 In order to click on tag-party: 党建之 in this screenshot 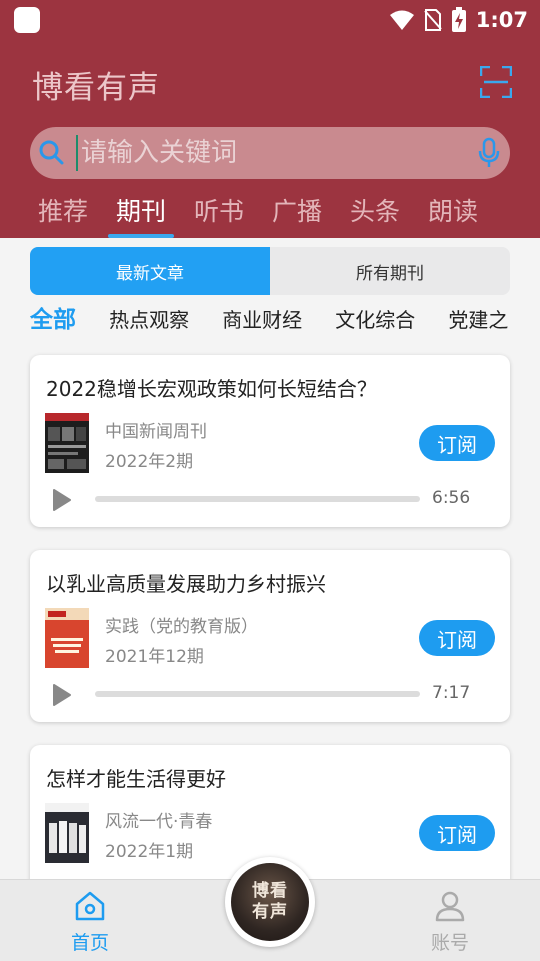, I will do `click(478, 320)`.